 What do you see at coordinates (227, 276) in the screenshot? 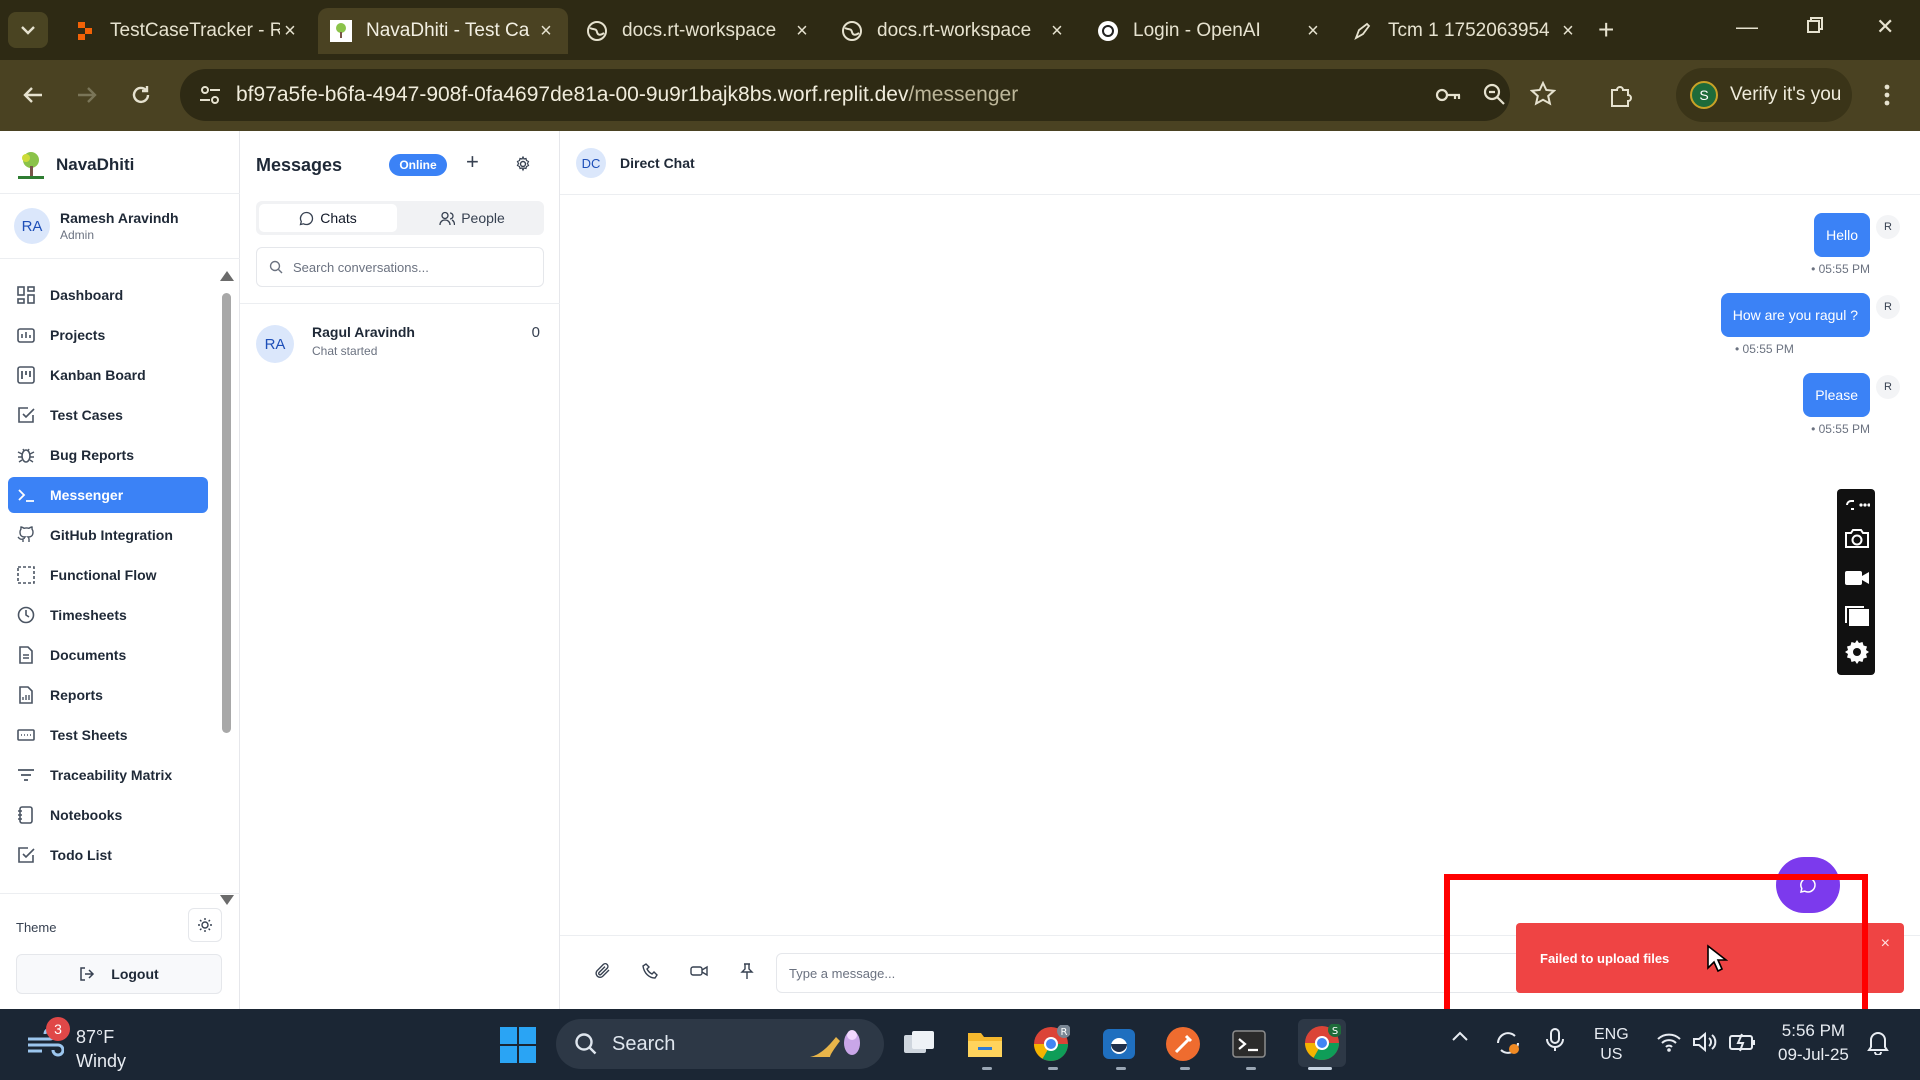
I see `scroll-up-arrow-icon` at bounding box center [227, 276].